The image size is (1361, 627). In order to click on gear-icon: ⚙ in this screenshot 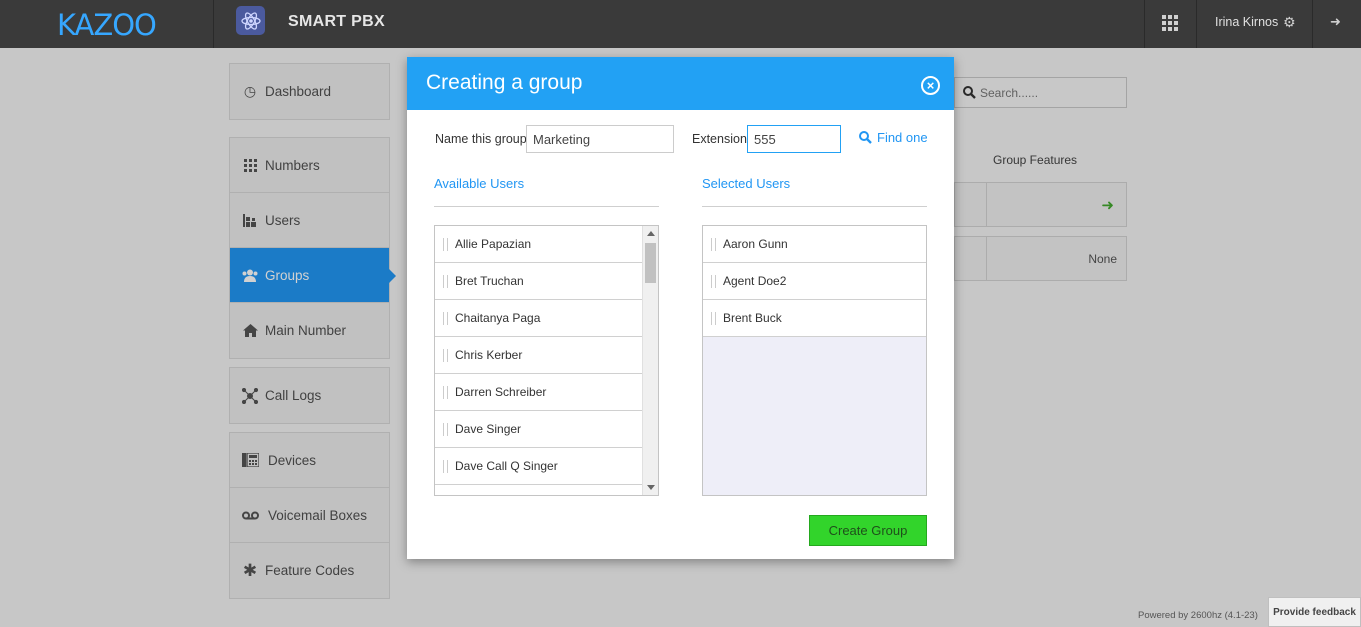, I will do `click(1289, 22)`.